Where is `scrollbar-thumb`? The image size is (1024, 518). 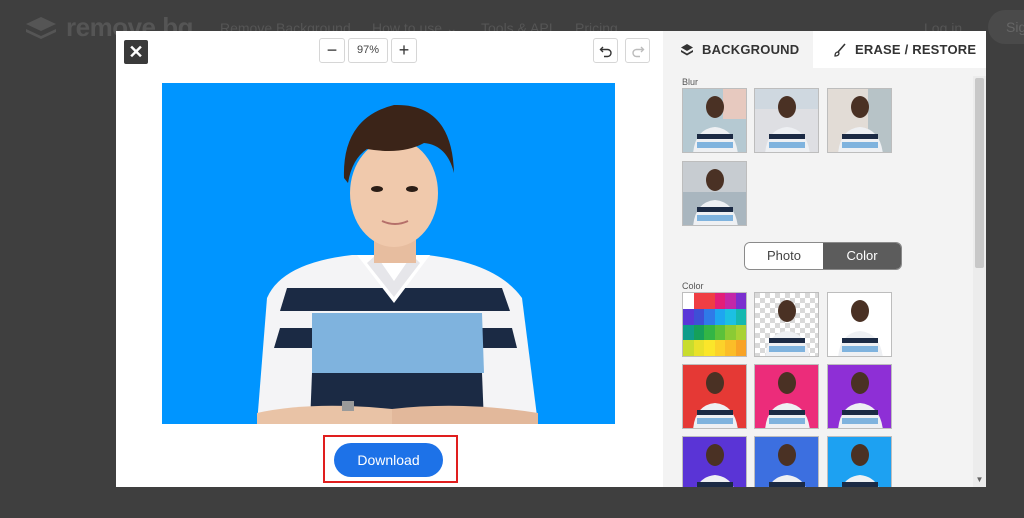
scrollbar-thumb is located at coordinates (979, 173).